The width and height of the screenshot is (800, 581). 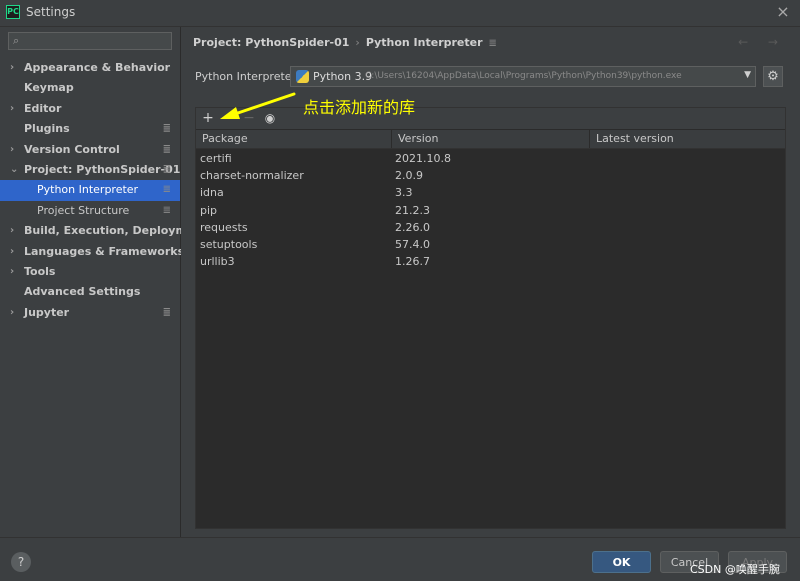 I want to click on column-header-package: Package, so click(x=294, y=139).